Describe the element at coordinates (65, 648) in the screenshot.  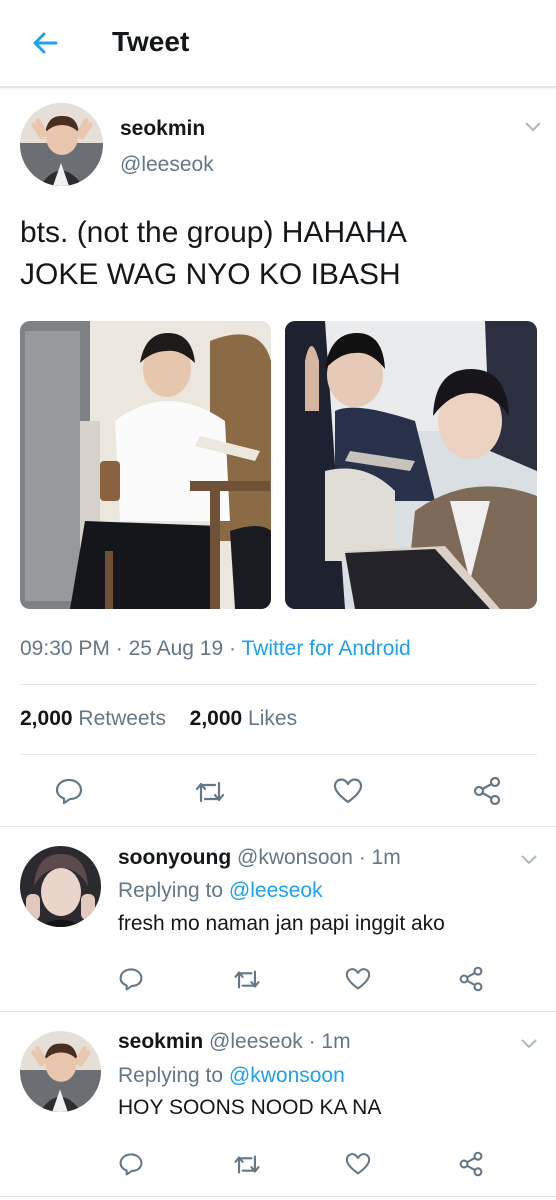
I see `tweet-time: 09:30 PM` at that location.